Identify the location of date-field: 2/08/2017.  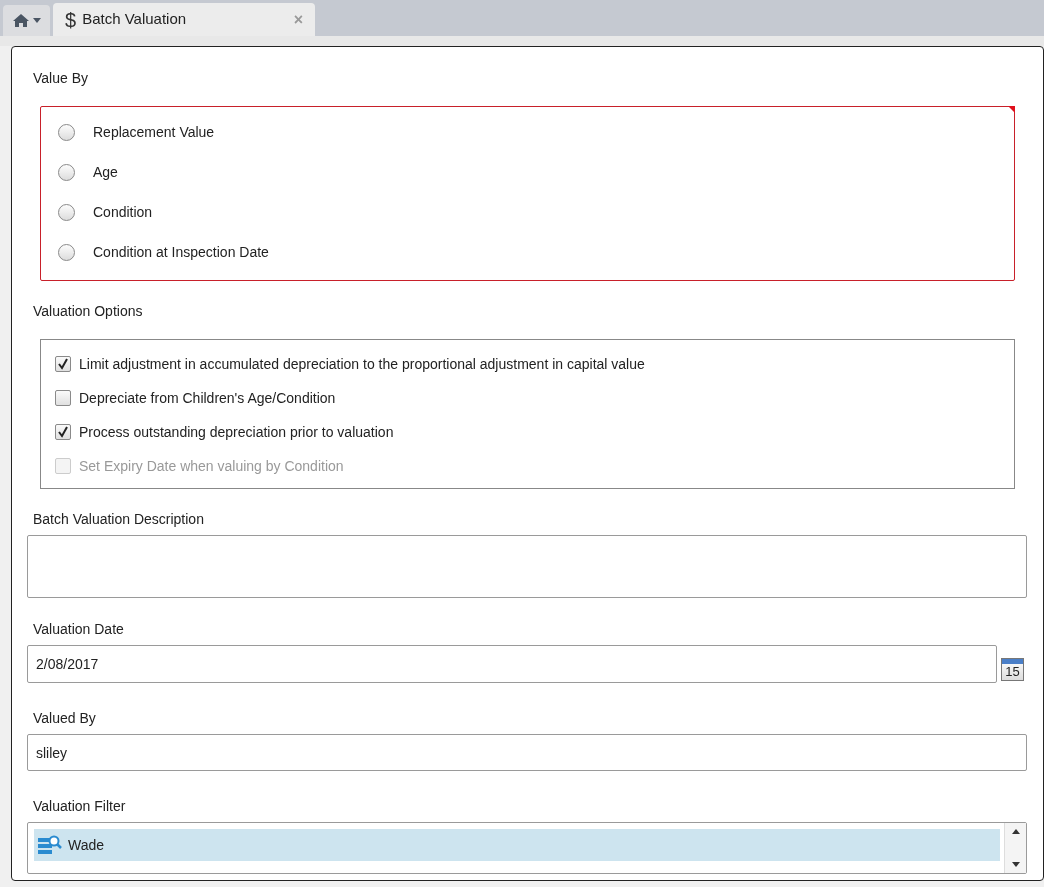
(512, 664).